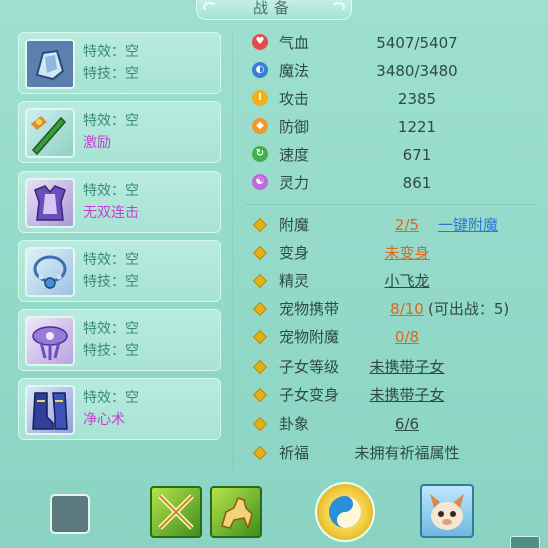 This screenshot has width=548, height=548. I want to click on stat-mp: ◐ 魔法 3480/3480, so click(392, 71).